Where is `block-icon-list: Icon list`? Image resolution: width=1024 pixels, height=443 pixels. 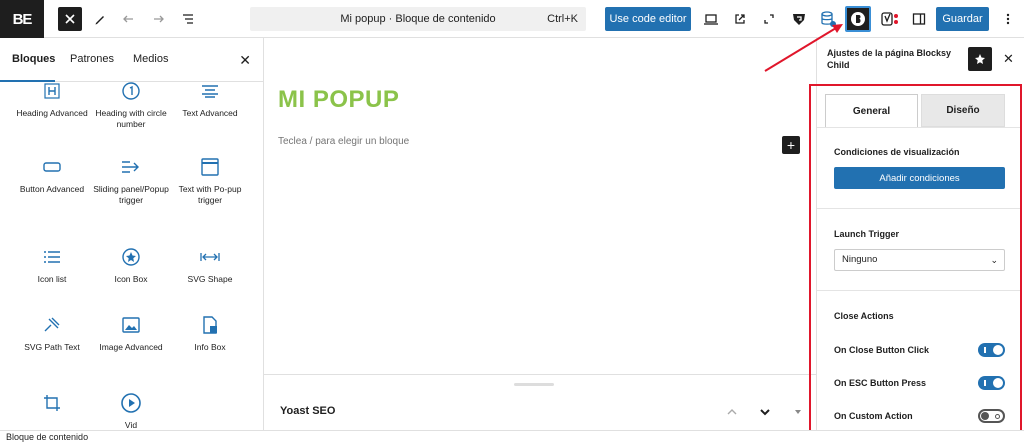
block-icon-list: Icon list is located at coordinates (52, 265).